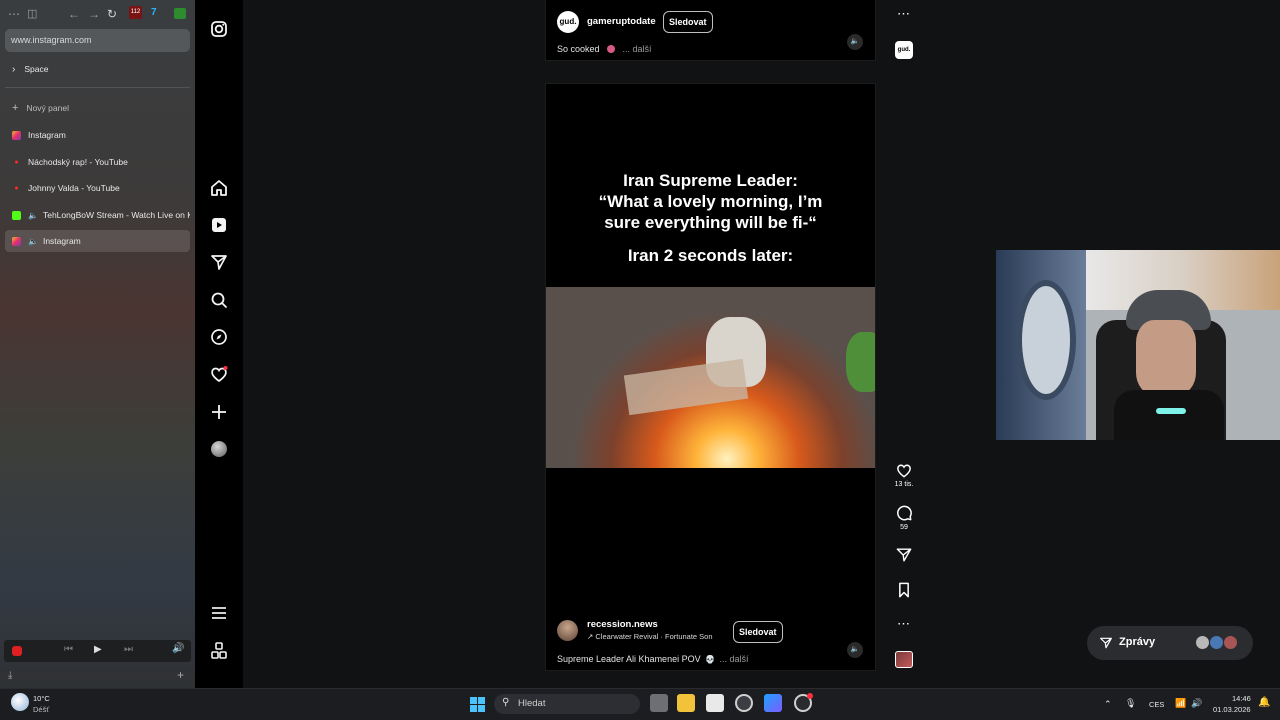 Image resolution: width=1280 pixels, height=720 pixels. Describe the element at coordinates (219, 188) in the screenshot. I see `home-icon` at that location.